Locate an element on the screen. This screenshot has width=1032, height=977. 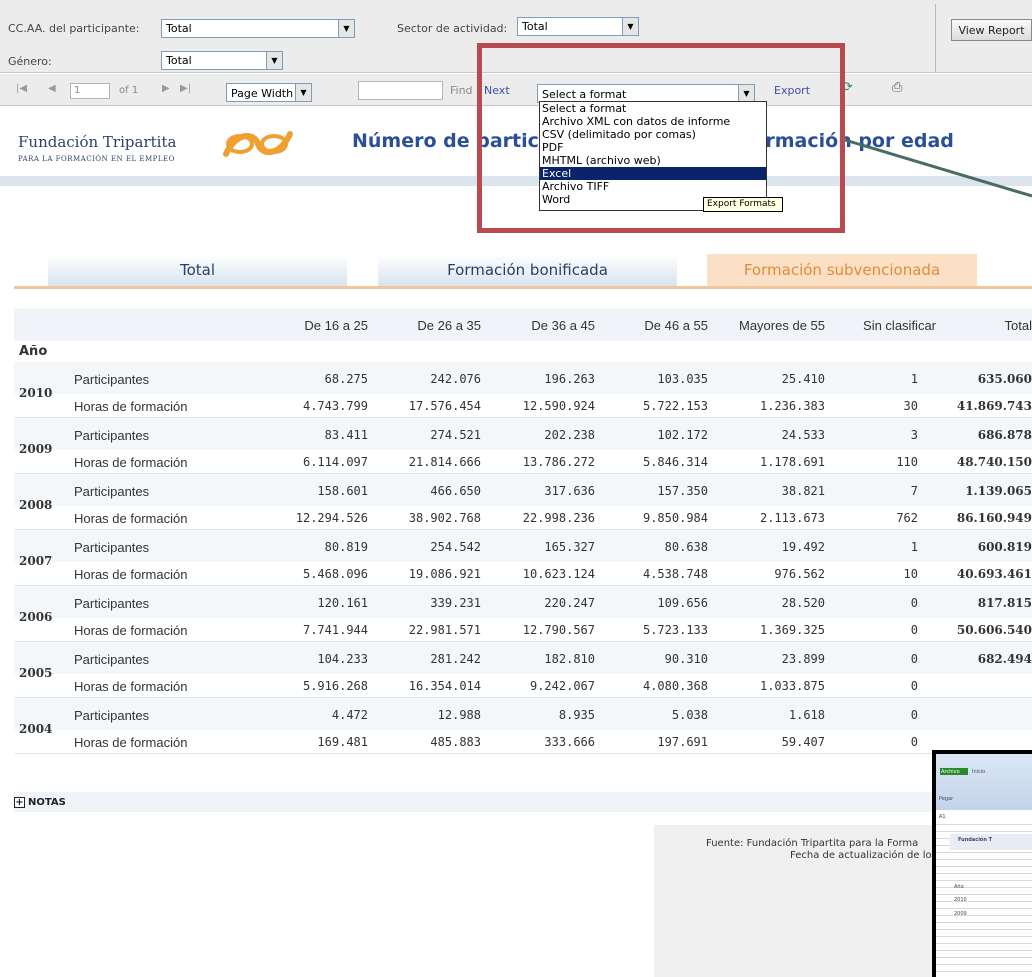
tab-formacion-bonificada: Formación bonificada is located at coordinates (527, 270).